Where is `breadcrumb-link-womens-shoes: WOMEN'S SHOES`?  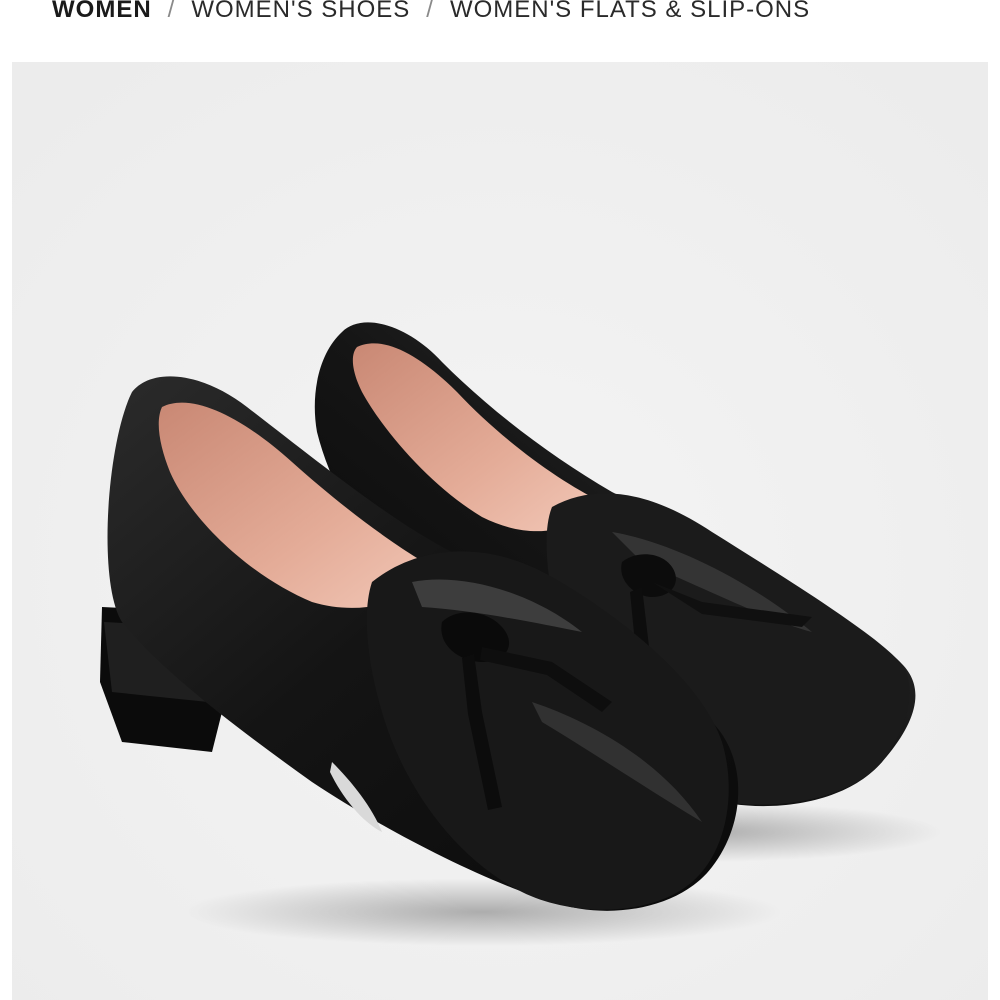
breadcrumb-link-womens-shoes: WOMEN'S SHOES is located at coordinates (300, 12).